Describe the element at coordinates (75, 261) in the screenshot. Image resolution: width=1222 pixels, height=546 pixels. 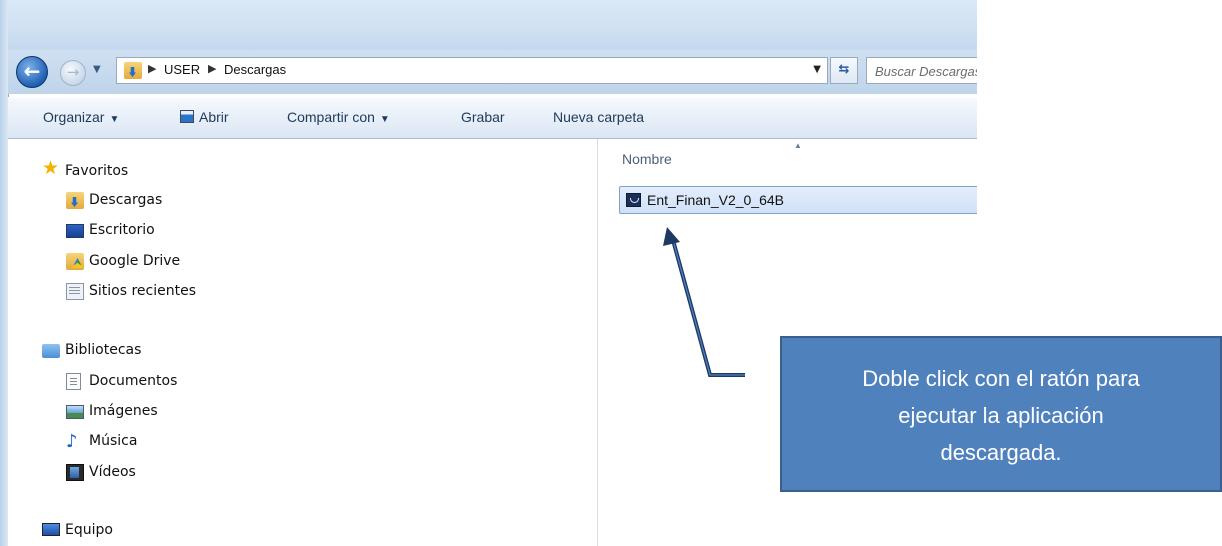
I see `google-drive-folder-icon` at that location.